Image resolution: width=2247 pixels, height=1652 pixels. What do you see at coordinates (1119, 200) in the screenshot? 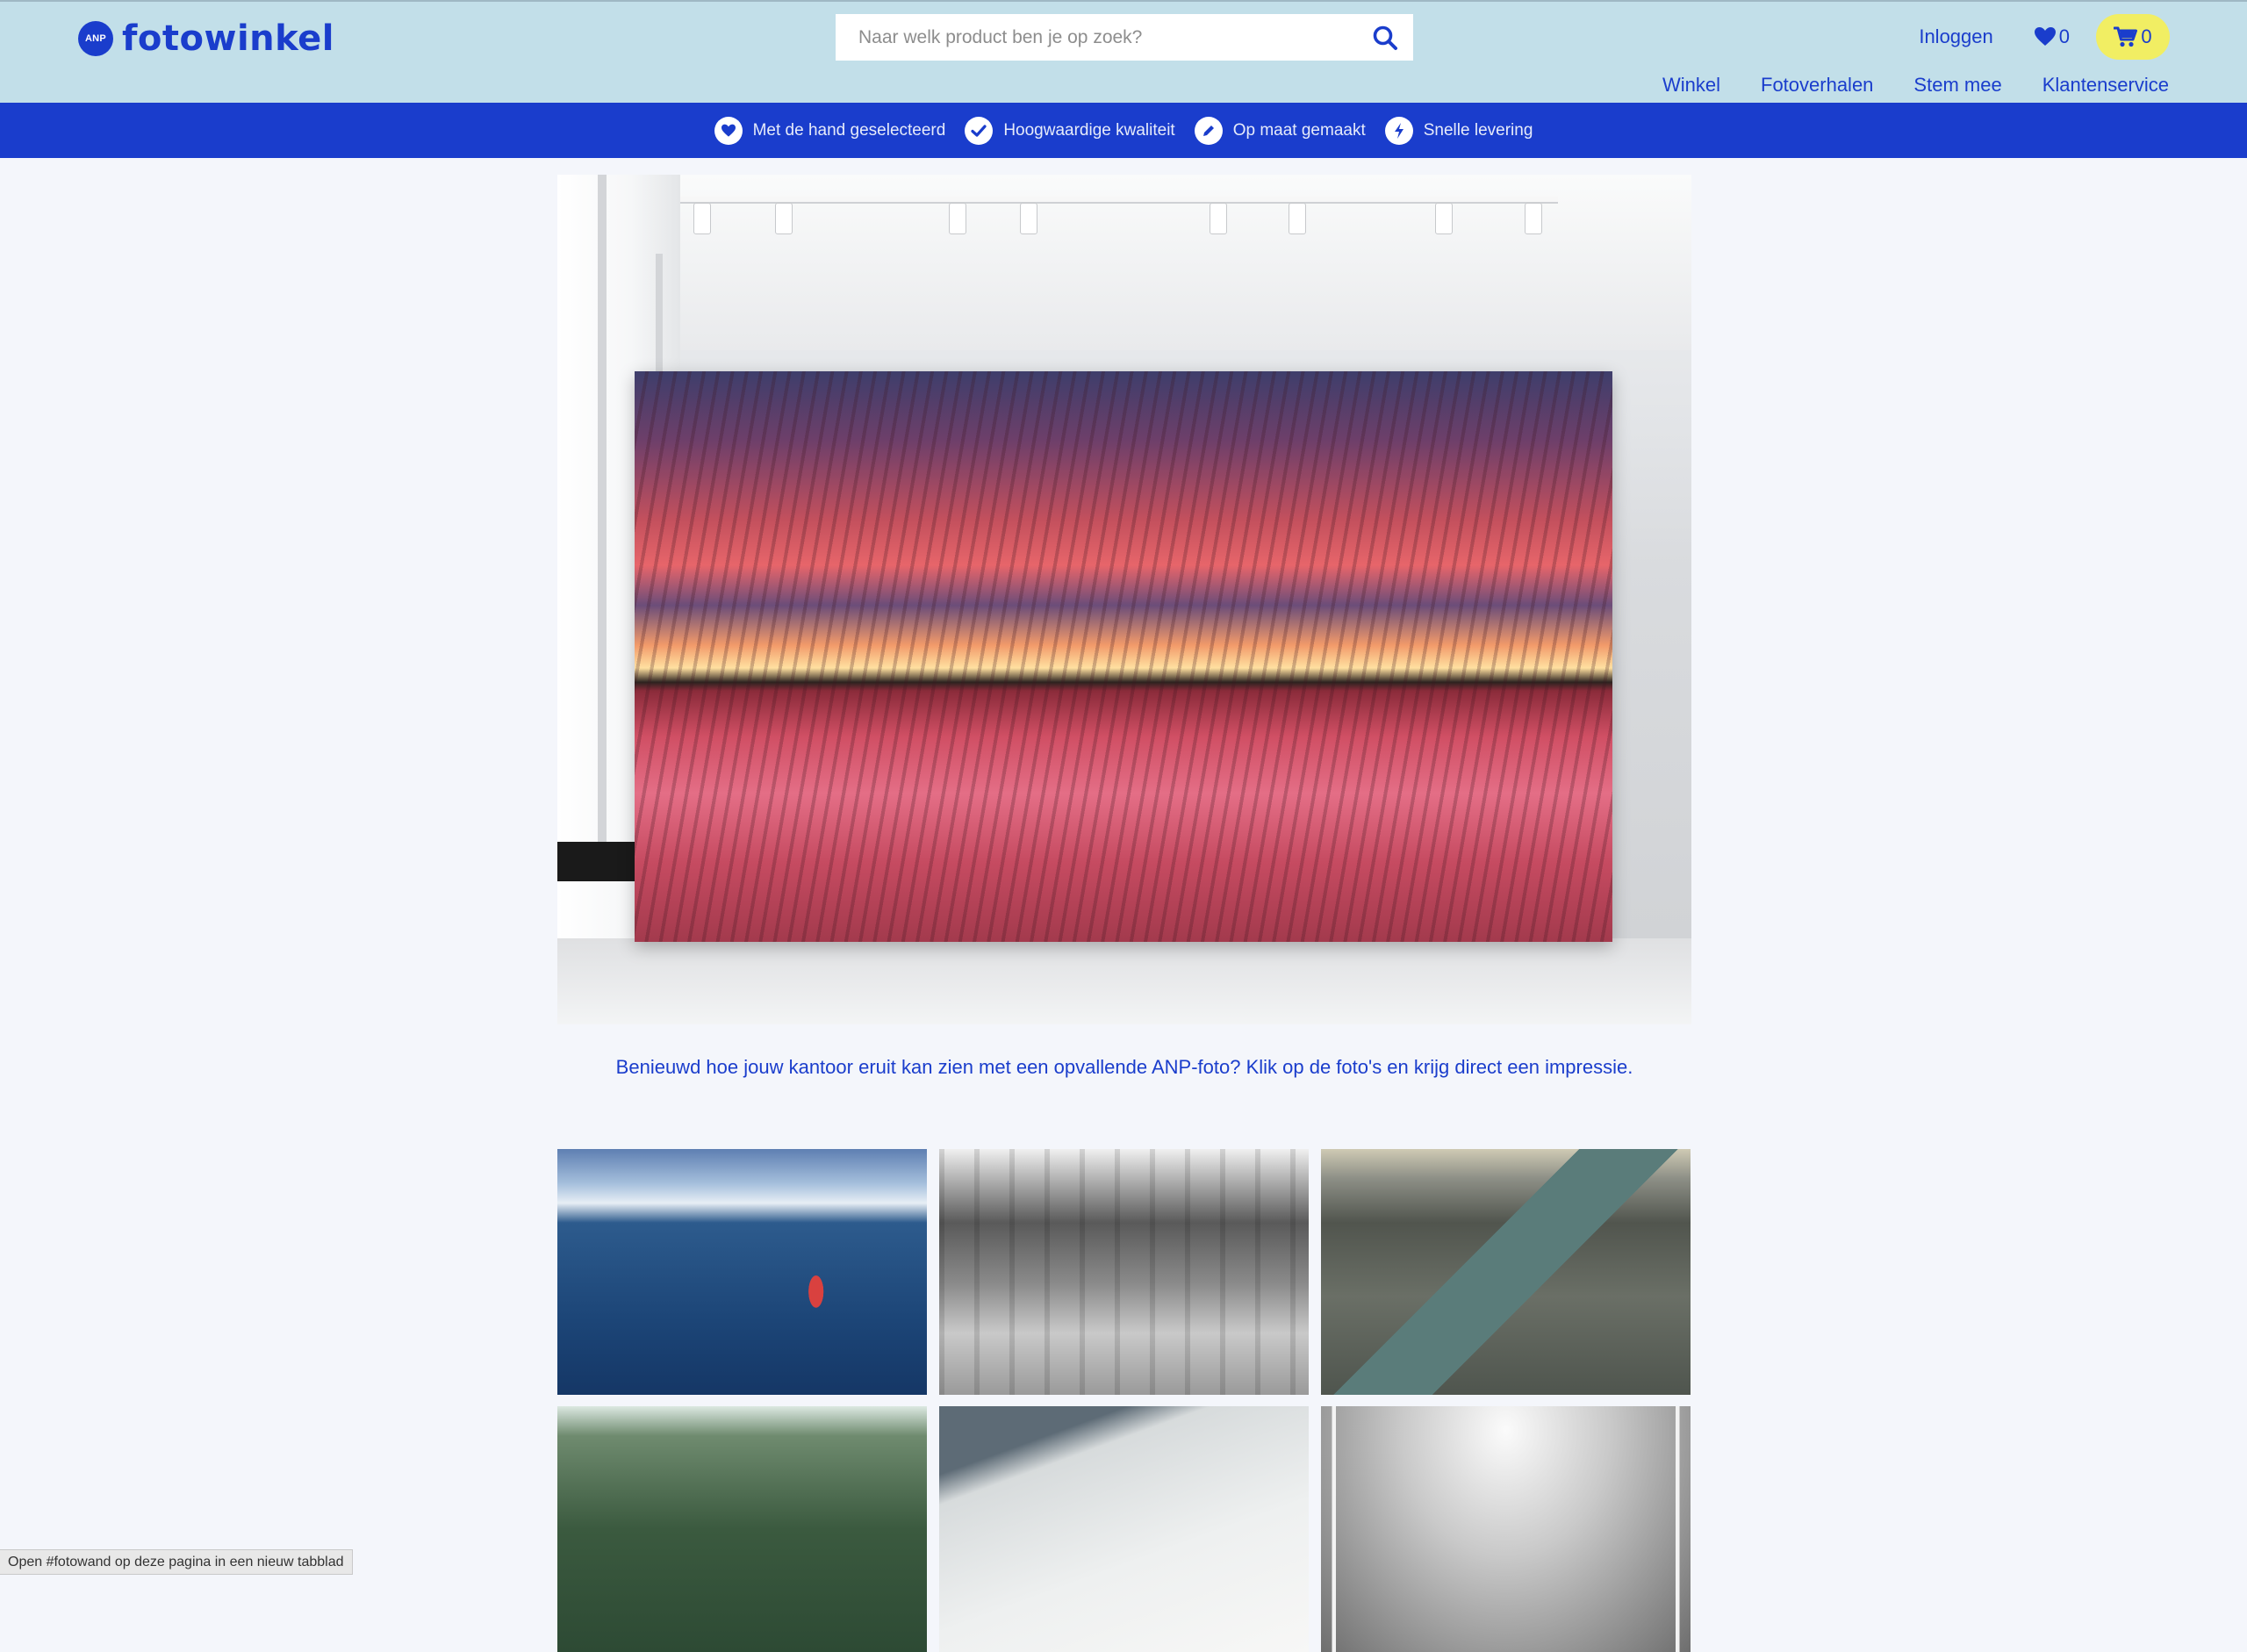
I see `light-track` at bounding box center [1119, 200].